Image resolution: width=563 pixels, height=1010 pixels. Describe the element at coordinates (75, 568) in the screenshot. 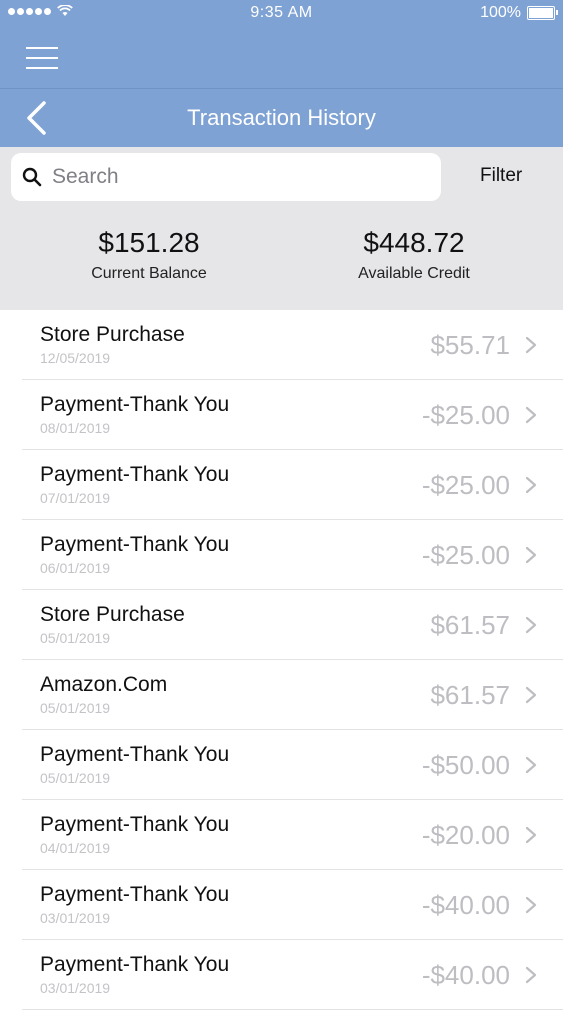

I see `transaction-date: 06/01/2019` at that location.